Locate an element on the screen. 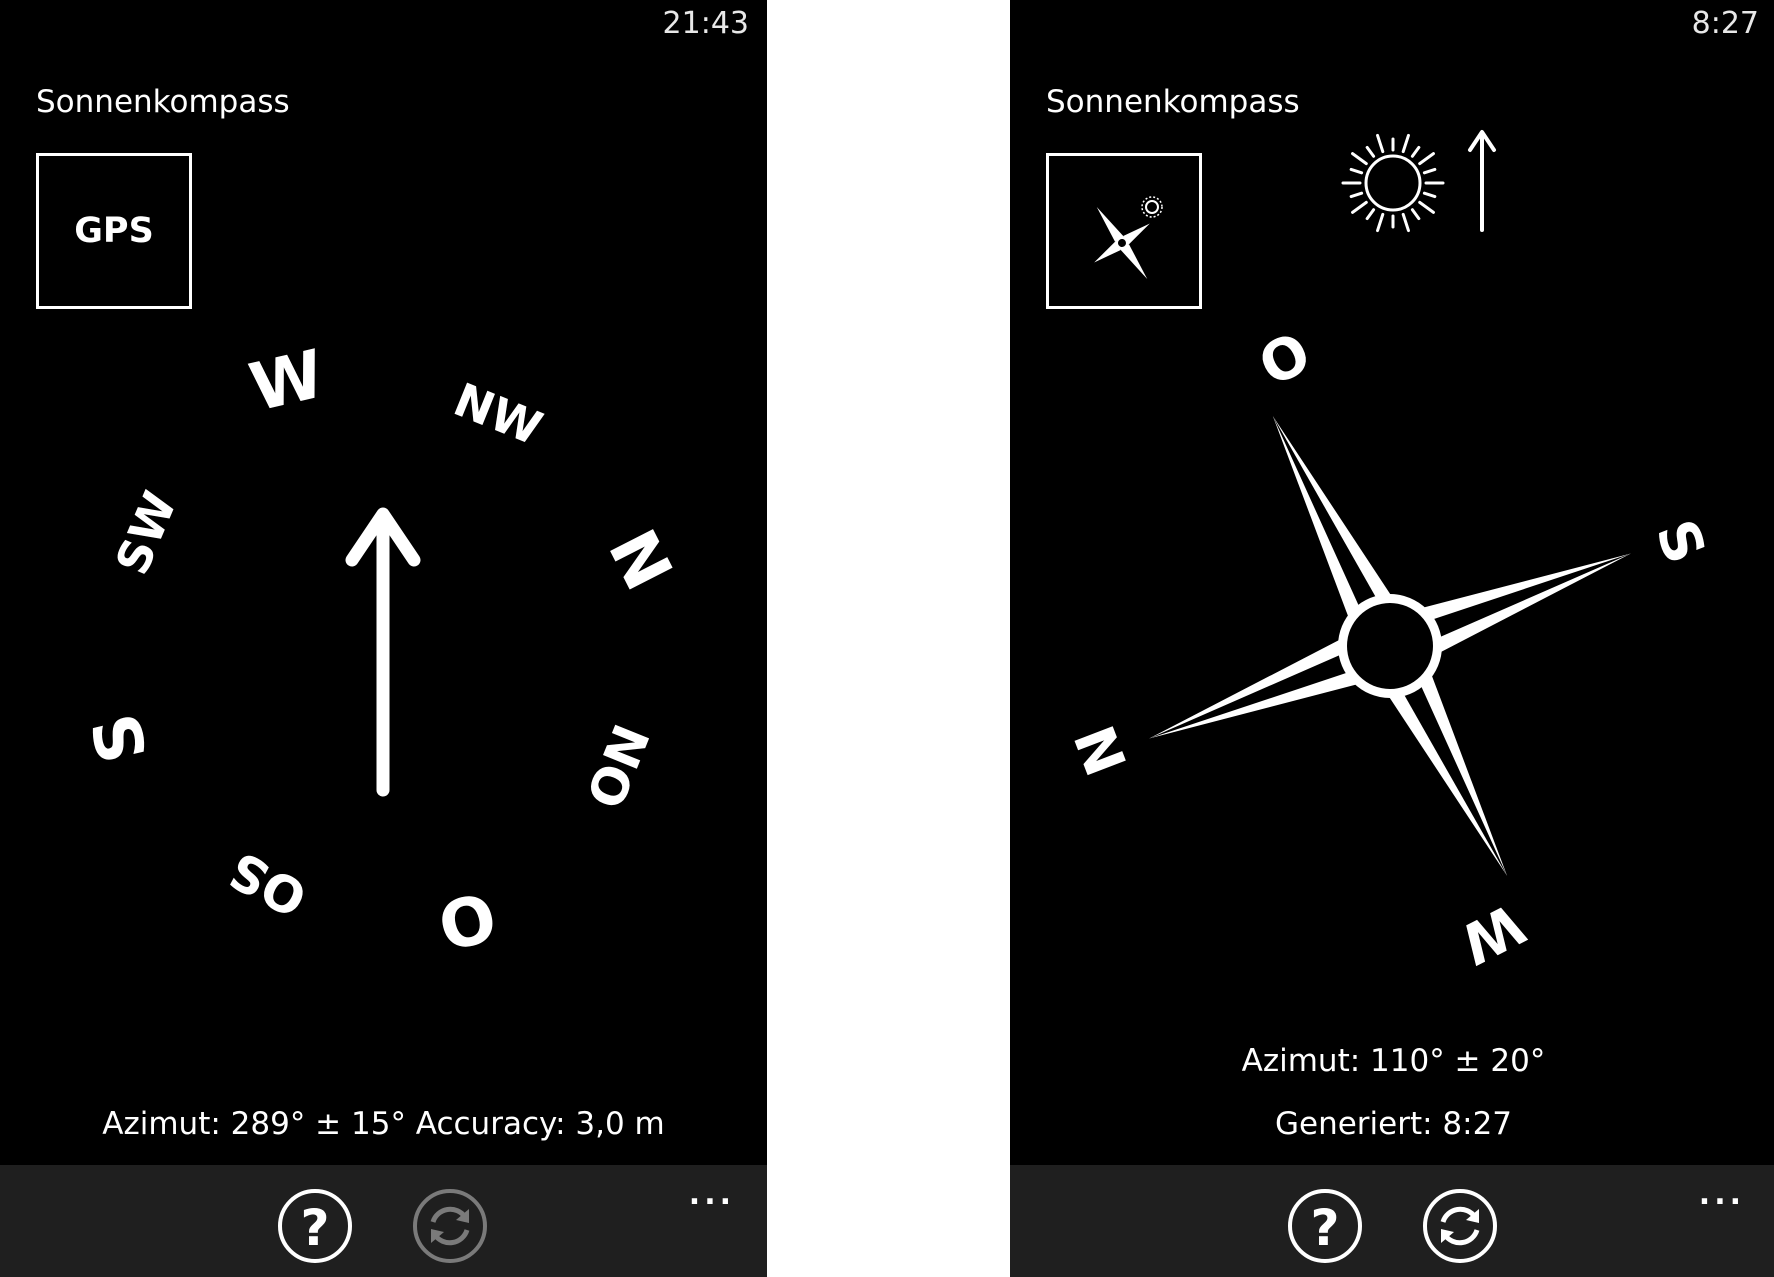 The width and height of the screenshot is (1774, 1277). direction-nw: NW is located at coordinates (498, 414).